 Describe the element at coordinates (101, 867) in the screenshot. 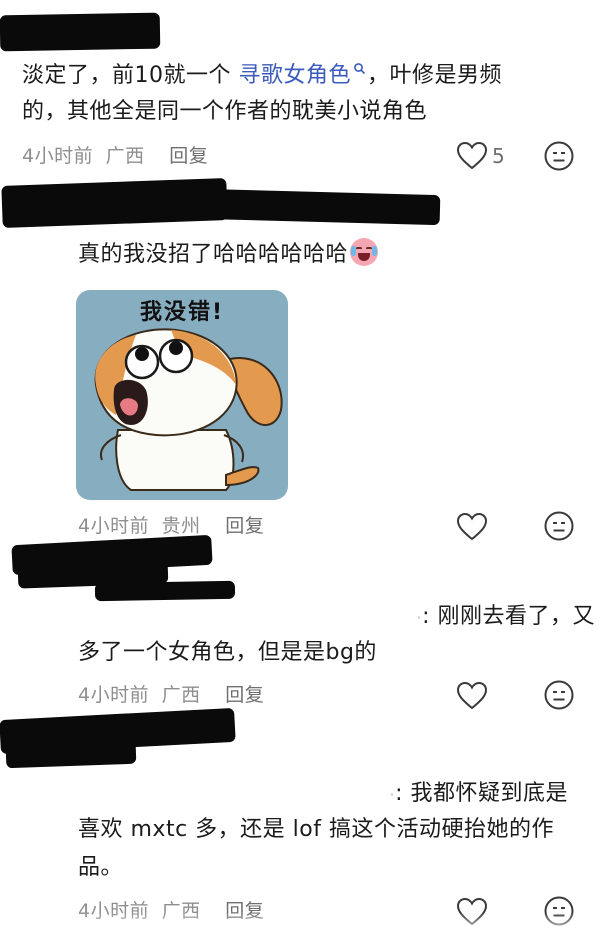

I see `comment-text-line: 品。` at that location.